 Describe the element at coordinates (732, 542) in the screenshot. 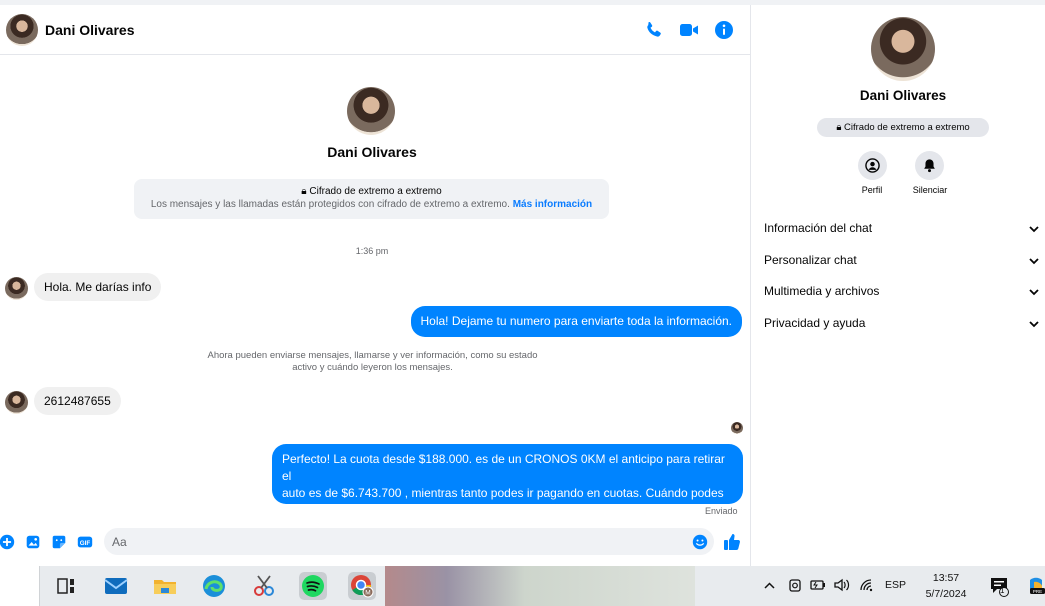

I see `thumbs-up-icon` at that location.